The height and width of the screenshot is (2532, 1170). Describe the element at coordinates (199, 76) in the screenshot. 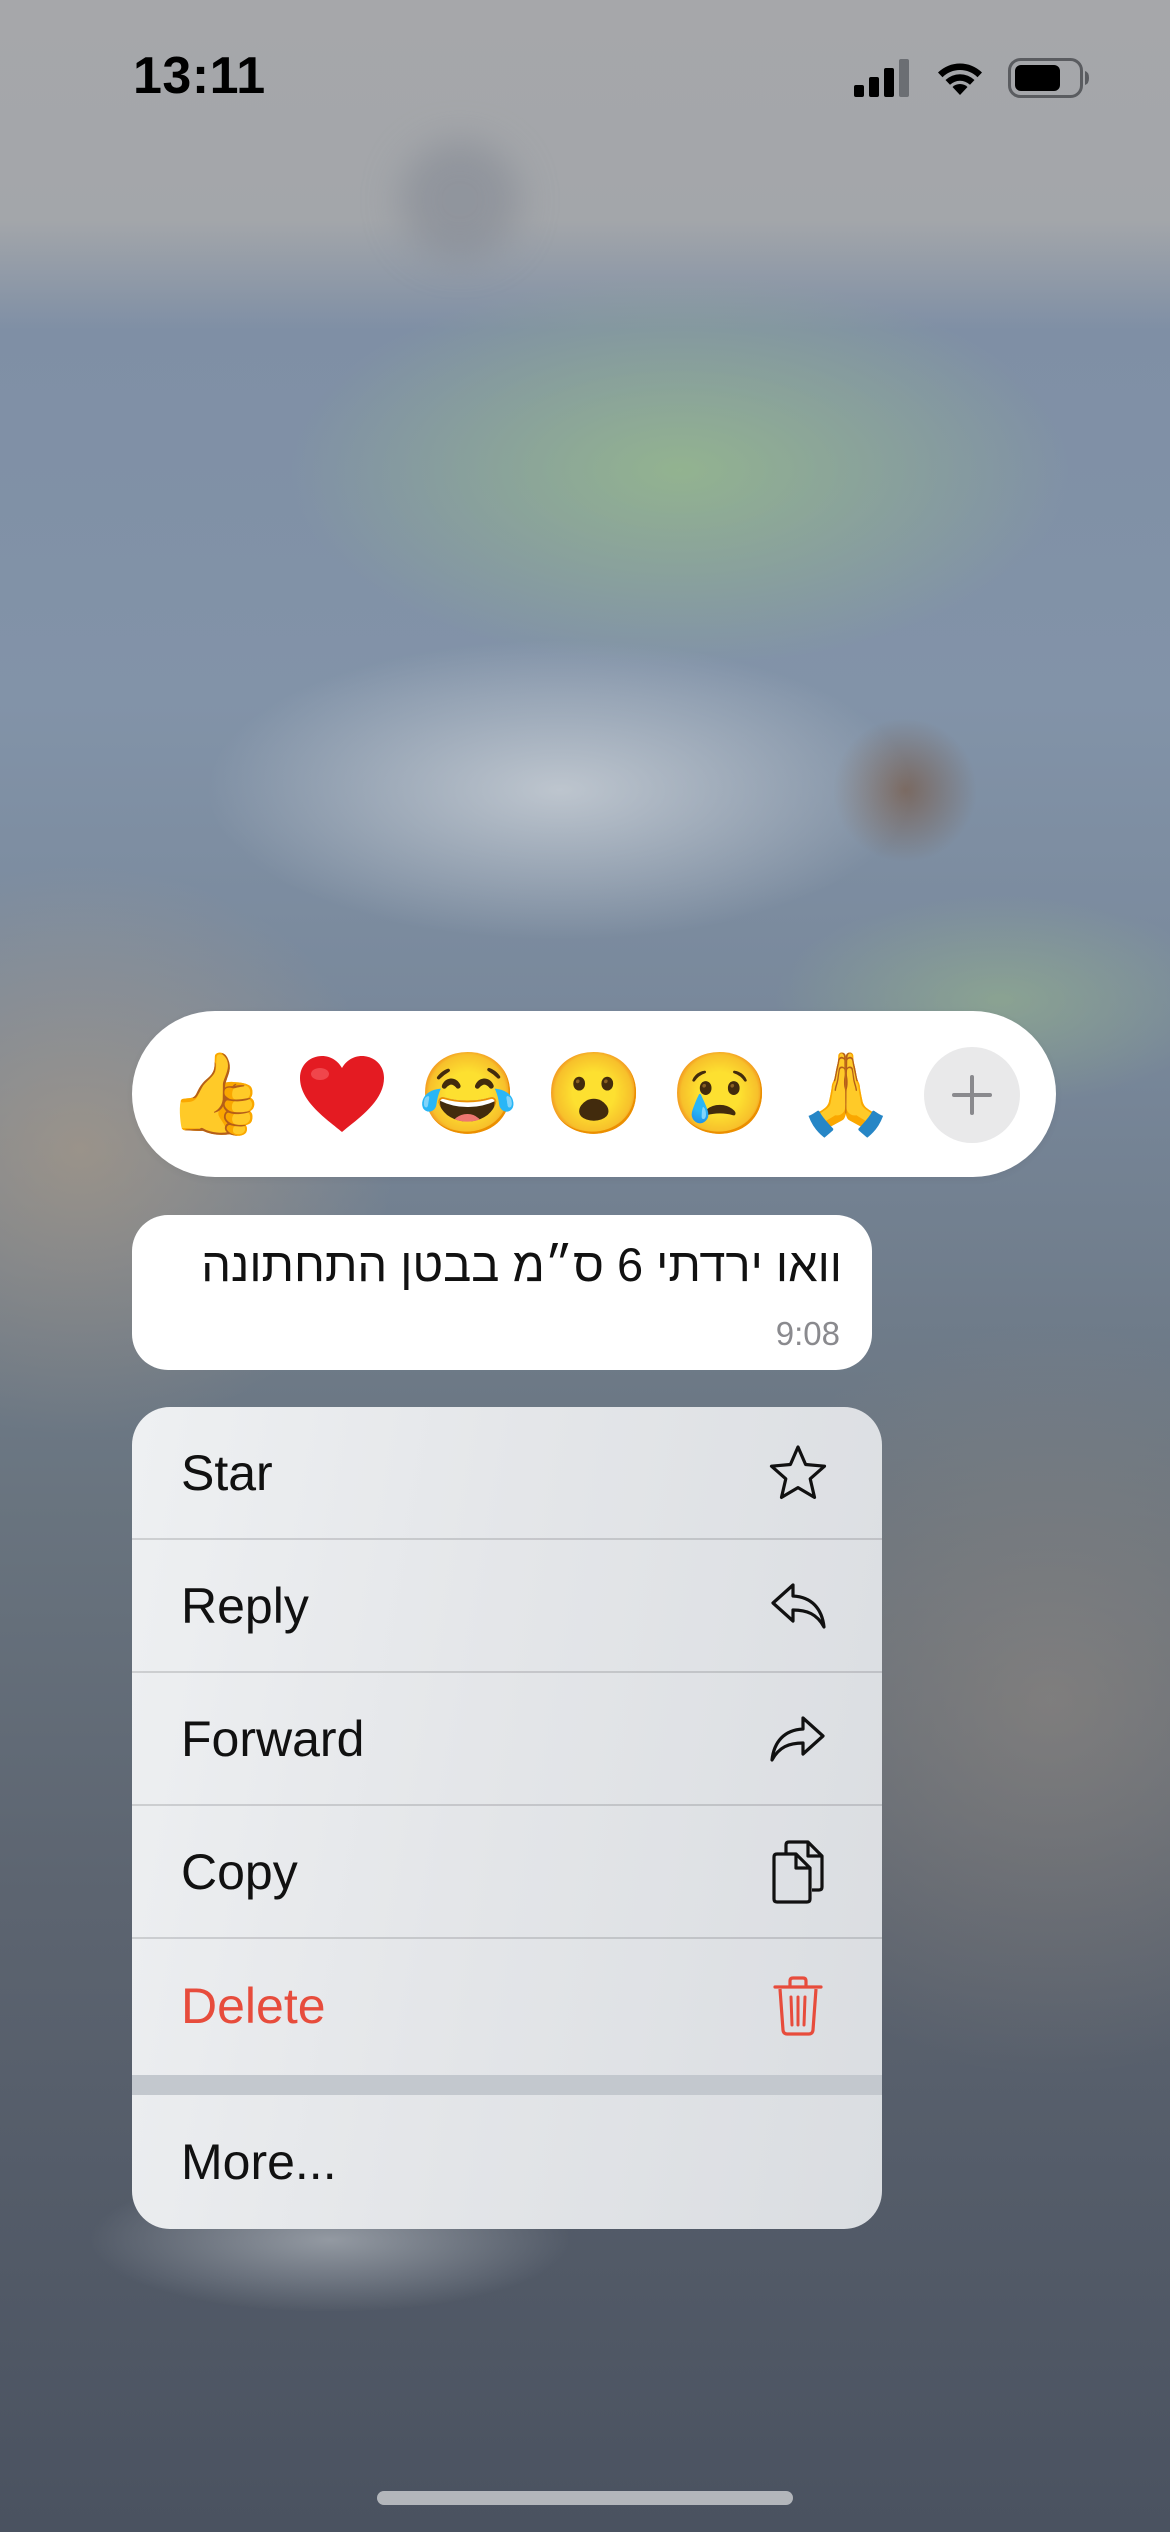

I see `status-time: 13:11` at that location.